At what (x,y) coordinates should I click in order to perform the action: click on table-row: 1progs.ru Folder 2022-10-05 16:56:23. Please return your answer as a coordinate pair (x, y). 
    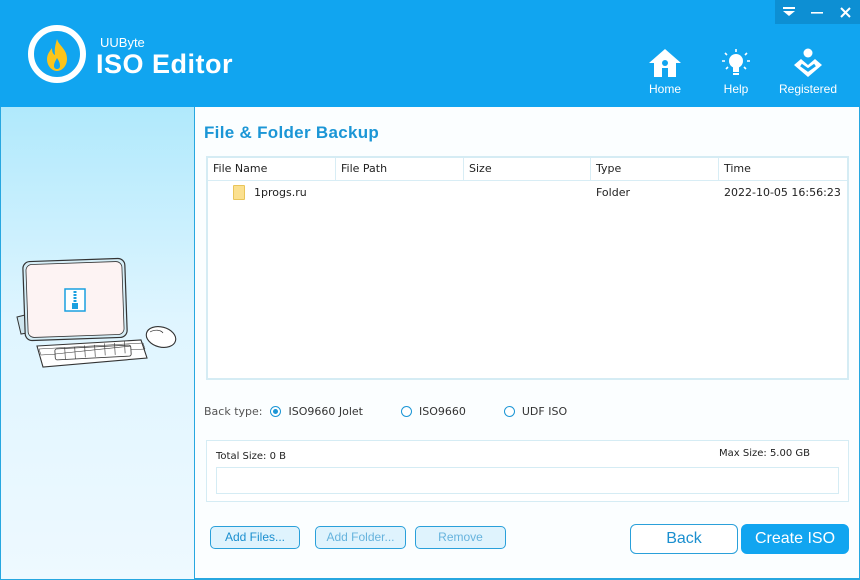
    Looking at the image, I should click on (527, 192).